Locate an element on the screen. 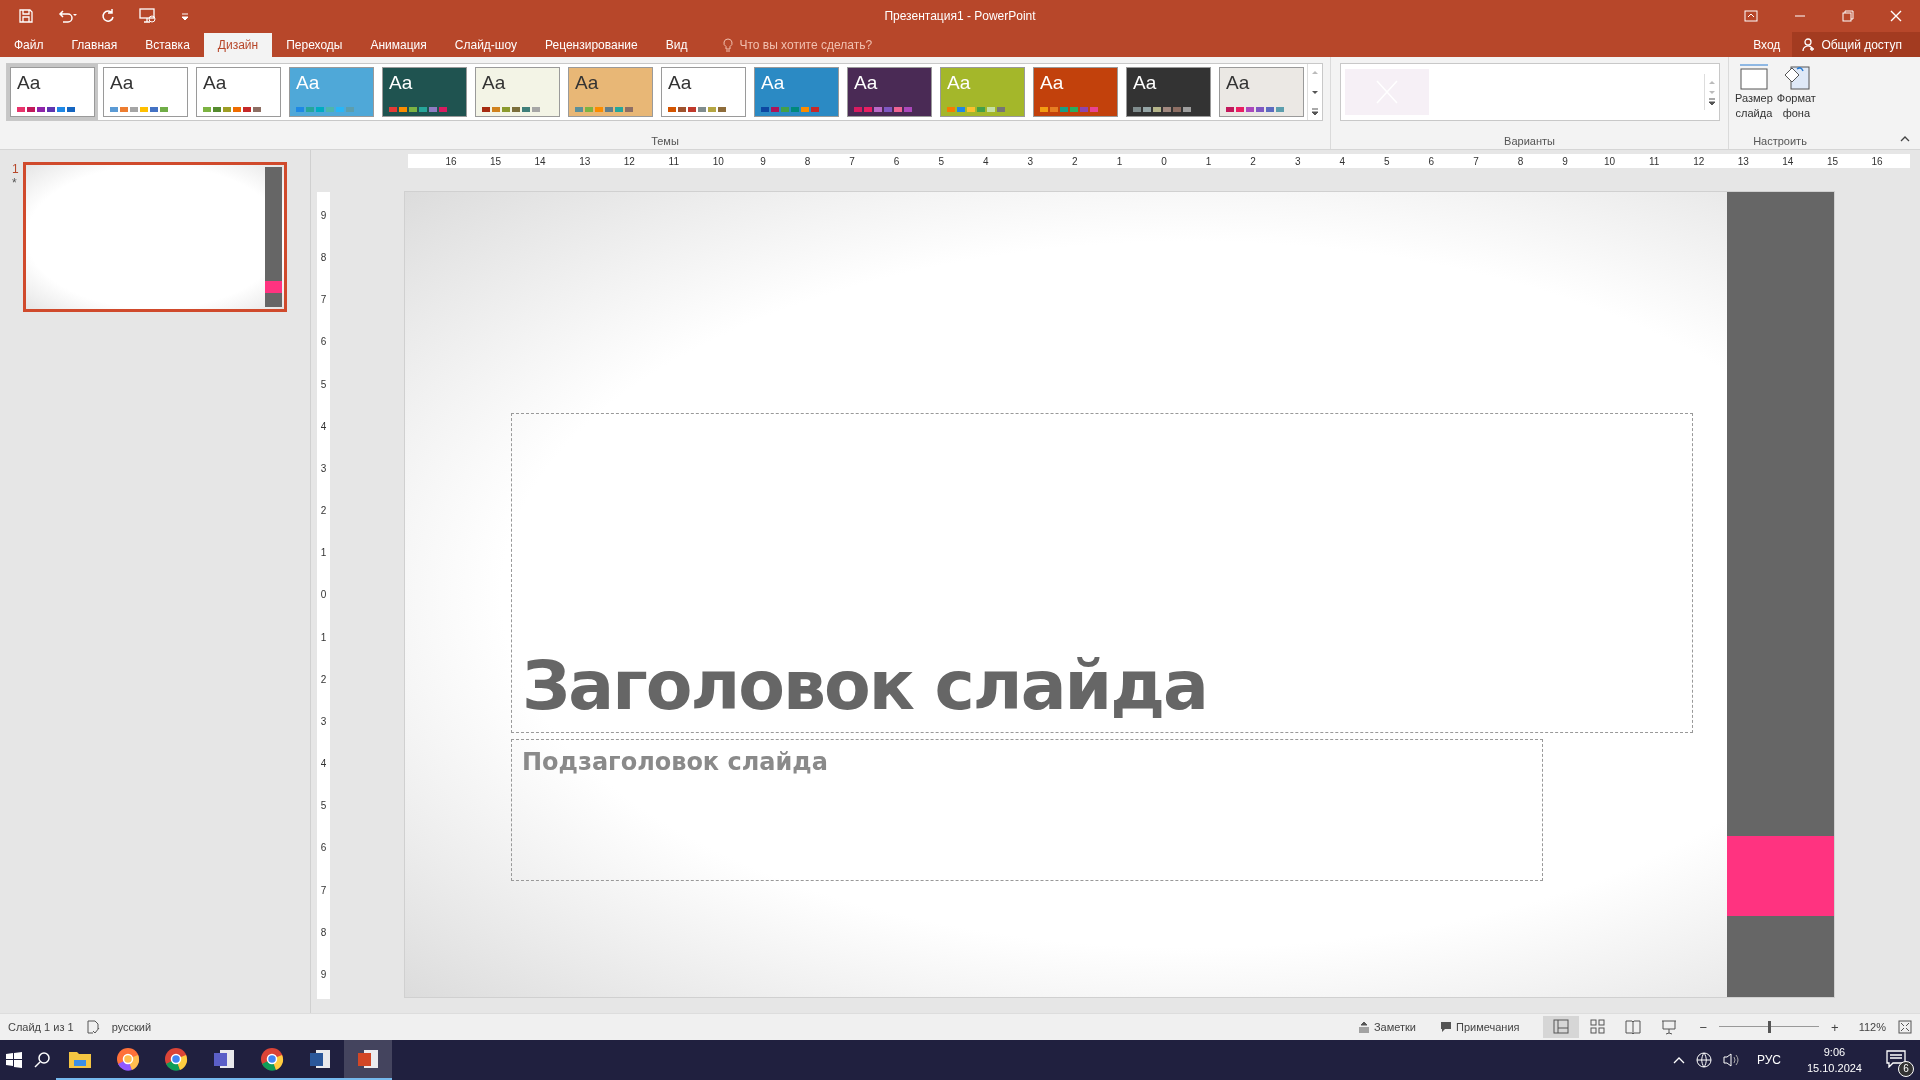 The height and width of the screenshot is (1080, 1920). comment-icon is located at coordinates (1445, 1027).